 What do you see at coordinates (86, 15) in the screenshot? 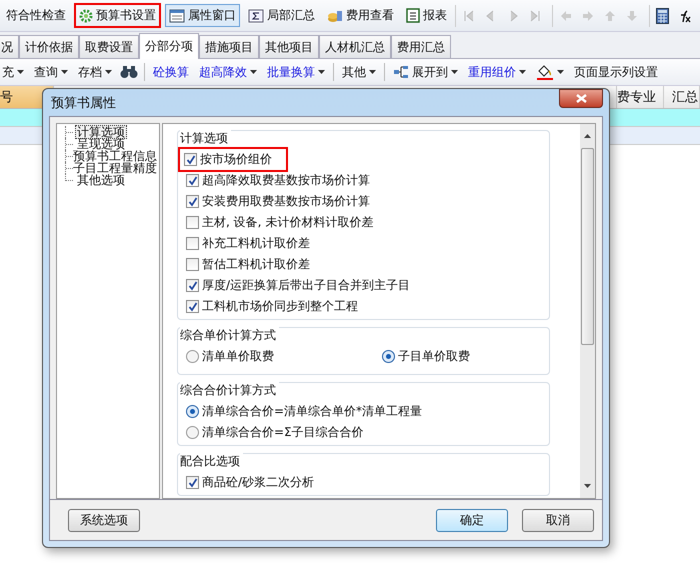
I see `gear-icon` at bounding box center [86, 15].